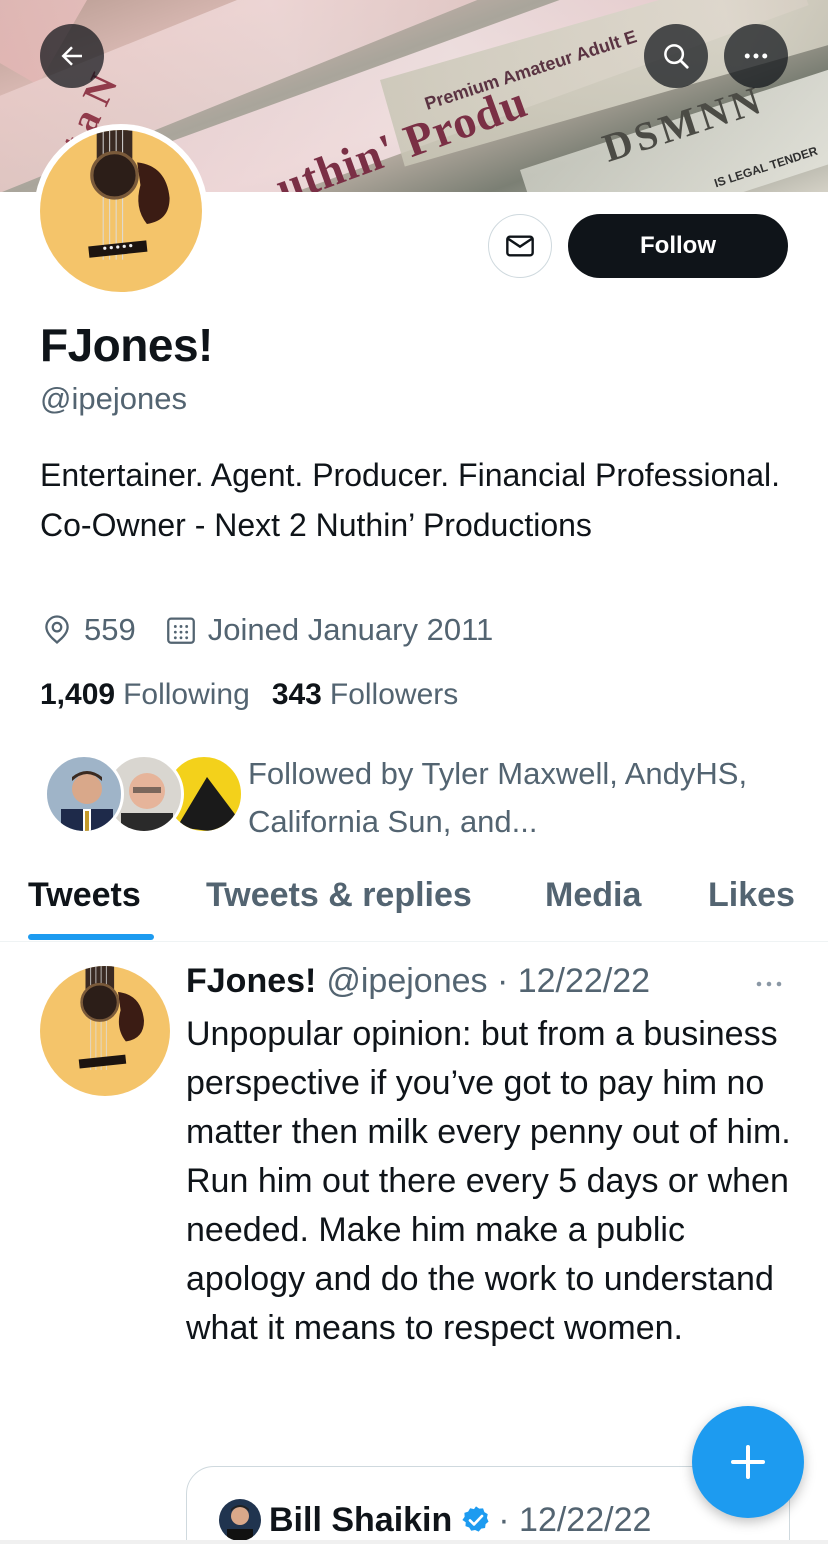 The image size is (828, 1544). I want to click on profile-tabs: Tweets Tweets & replies Media Likes, so click(414, 899).